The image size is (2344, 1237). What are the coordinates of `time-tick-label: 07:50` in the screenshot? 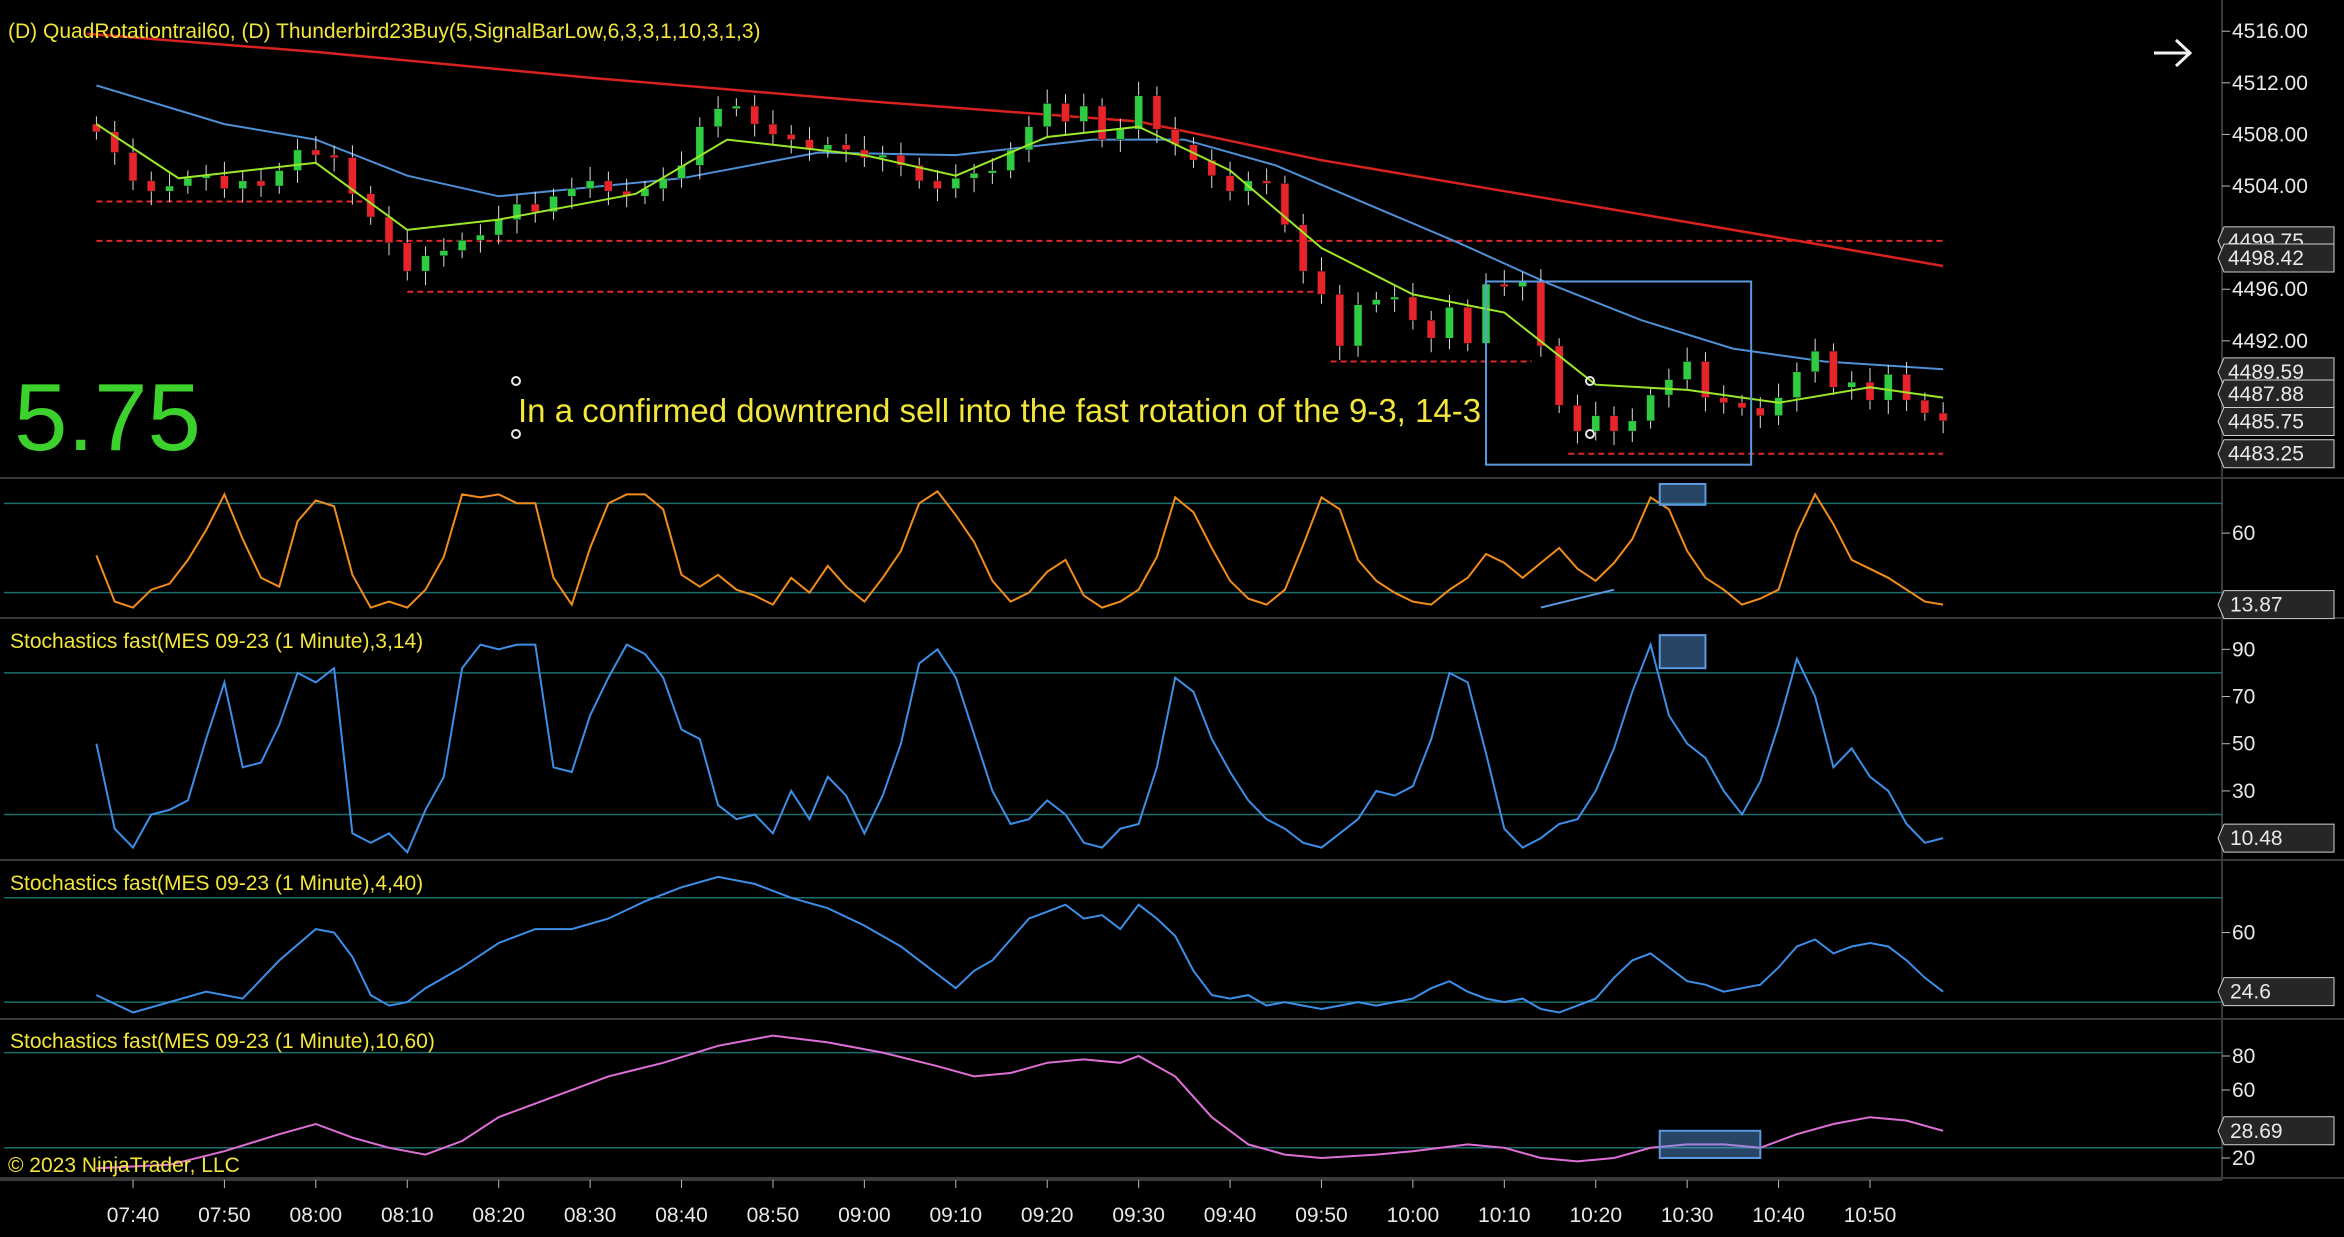 It's located at (224, 1215).